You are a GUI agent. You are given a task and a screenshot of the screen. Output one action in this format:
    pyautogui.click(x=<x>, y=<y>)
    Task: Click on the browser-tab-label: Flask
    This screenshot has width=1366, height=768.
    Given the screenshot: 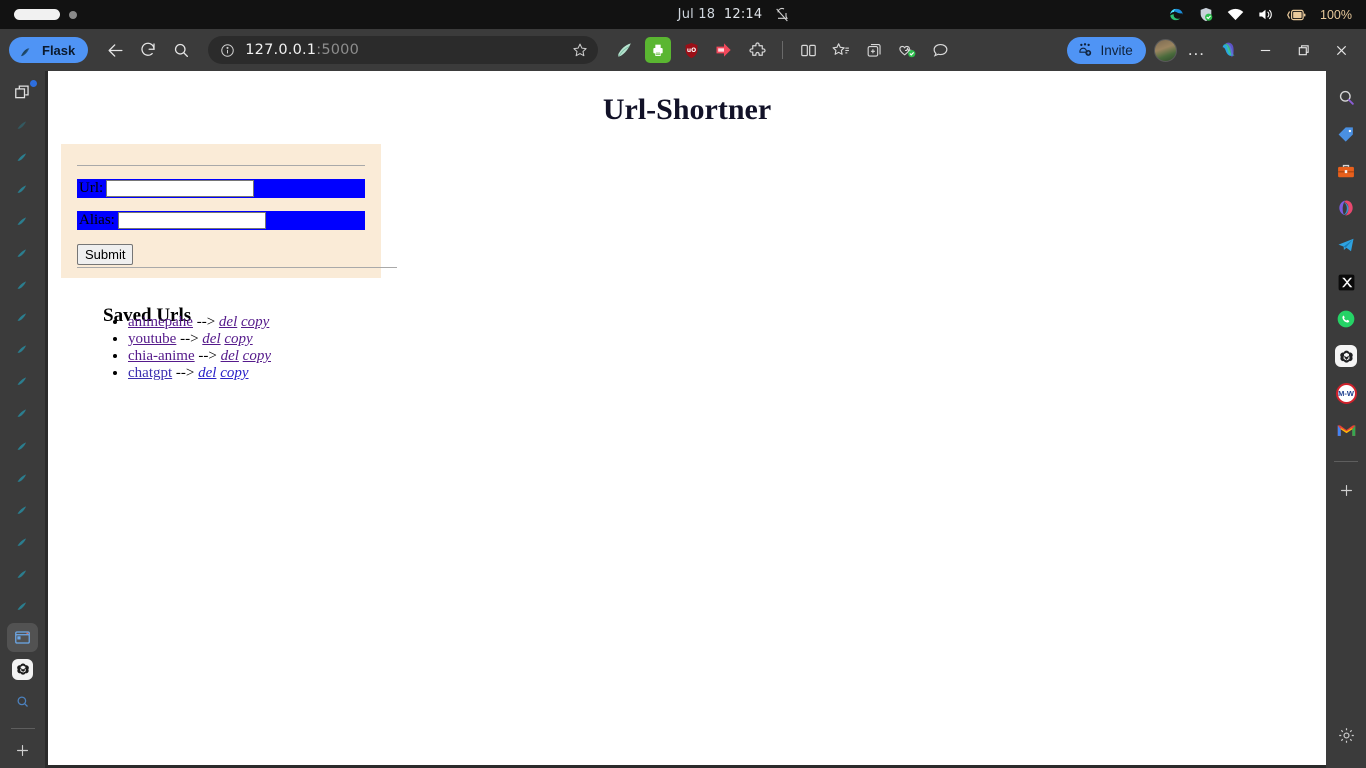 What is the action you would take?
    pyautogui.click(x=59, y=50)
    